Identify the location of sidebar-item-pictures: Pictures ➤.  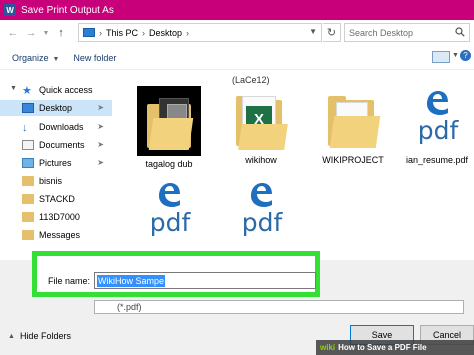
(56, 163).